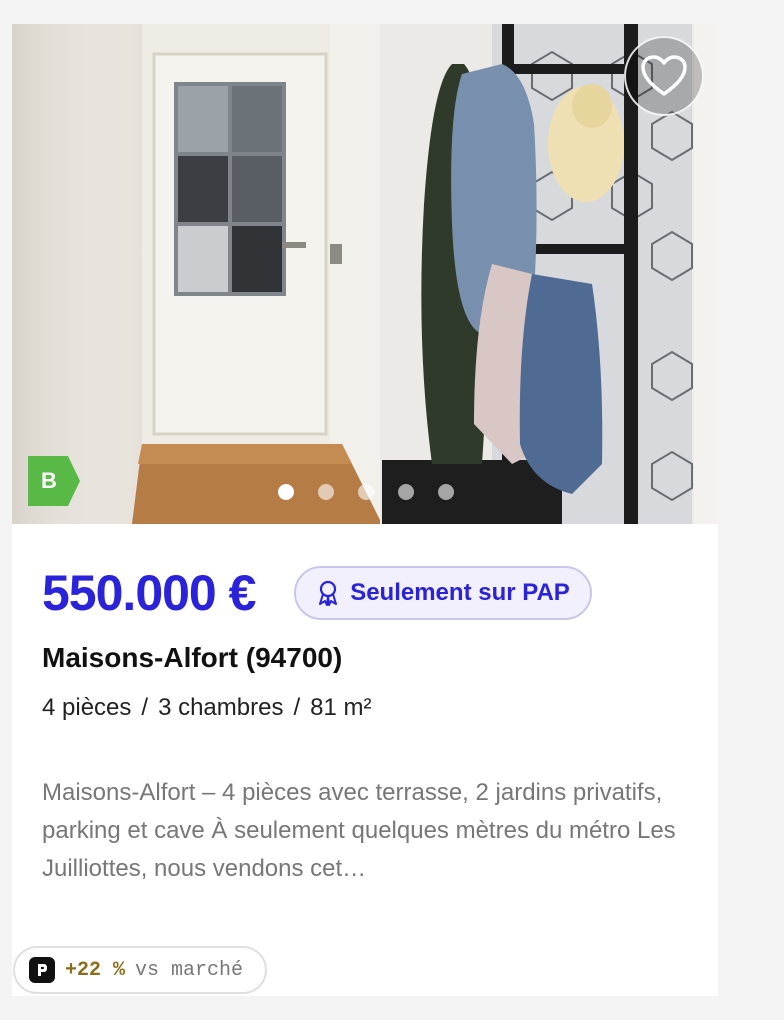 The image size is (784, 1020). I want to click on market-comparison-value: +22 %, so click(95, 970).